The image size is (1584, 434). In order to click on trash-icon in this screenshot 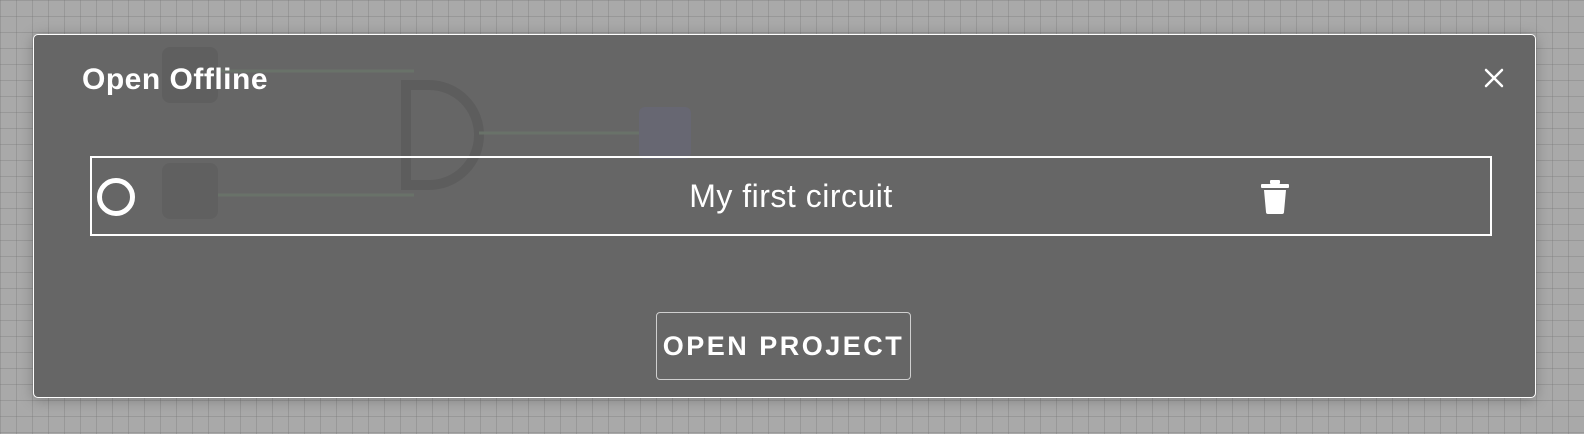, I will do `click(1275, 197)`.